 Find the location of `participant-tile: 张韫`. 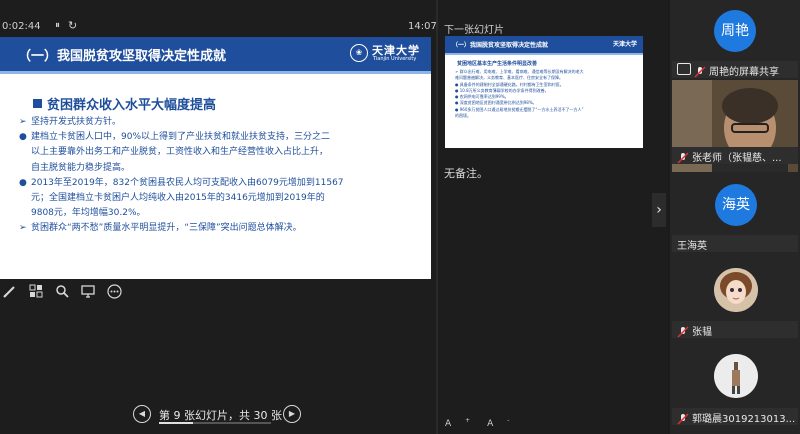

participant-tile: 张韫 is located at coordinates (735, 302).